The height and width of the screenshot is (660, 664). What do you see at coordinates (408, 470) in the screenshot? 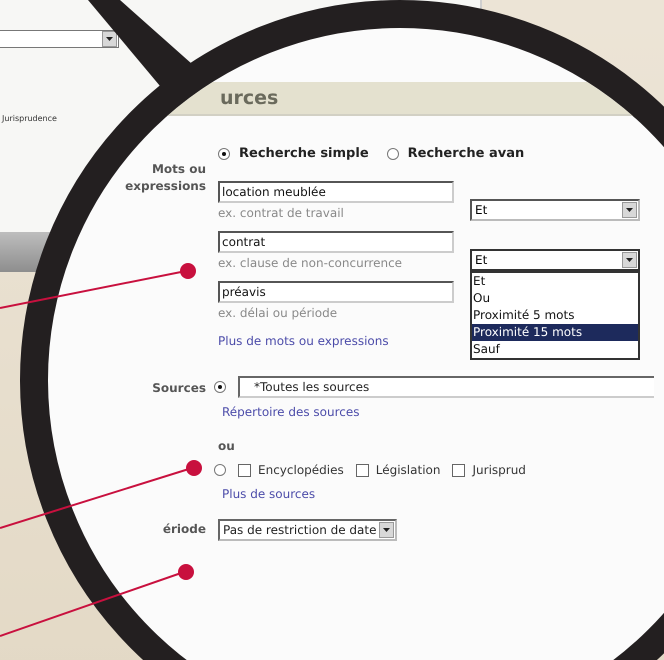
I see `checkbox-label: Législation` at bounding box center [408, 470].